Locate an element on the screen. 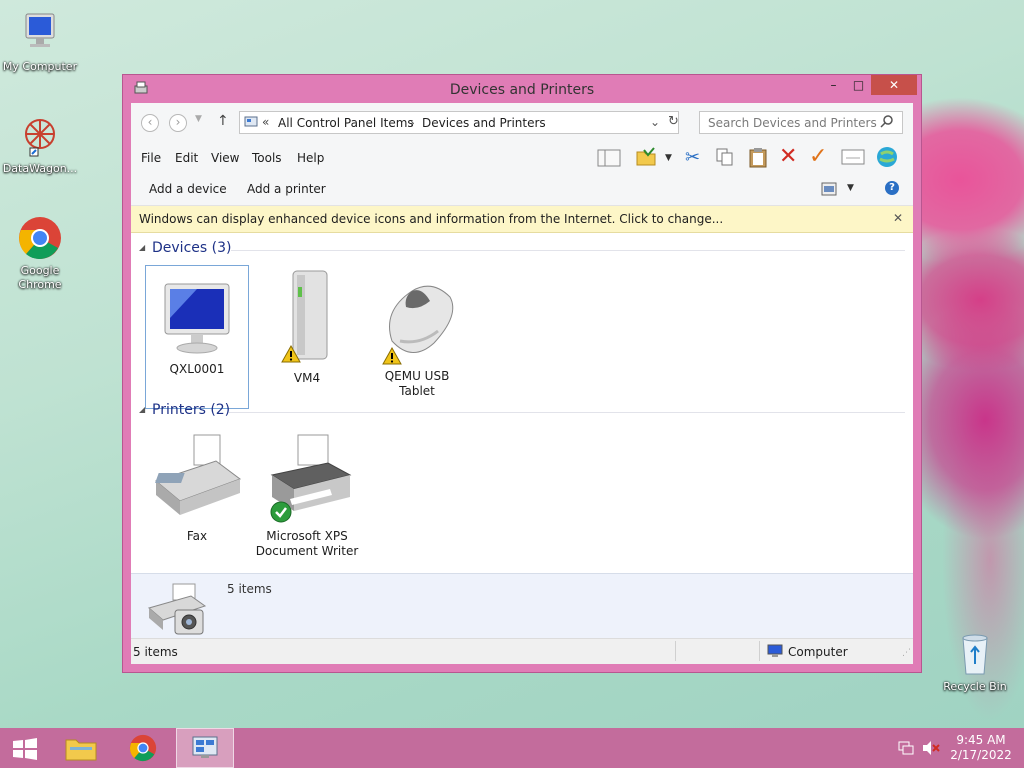  monitor-icon is located at coordinates (197, 319).